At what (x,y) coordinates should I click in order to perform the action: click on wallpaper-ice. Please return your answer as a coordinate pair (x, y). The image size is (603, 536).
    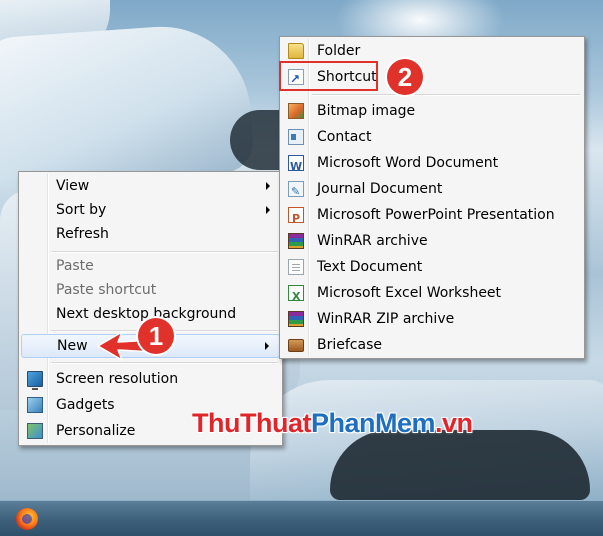
    Looking at the image, I should click on (127, 105).